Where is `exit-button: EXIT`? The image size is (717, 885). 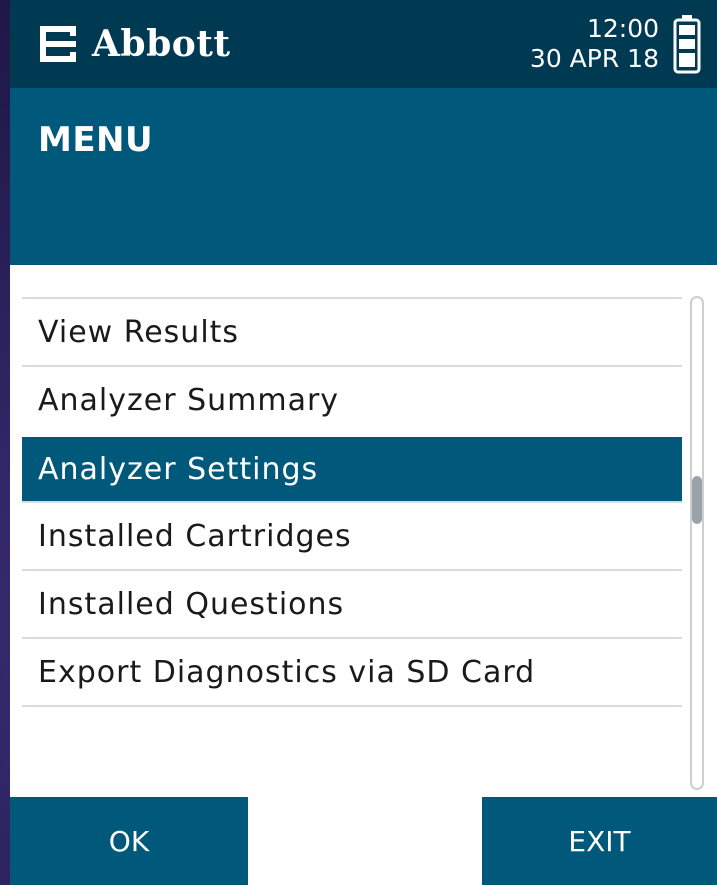 exit-button: EXIT is located at coordinates (599, 841).